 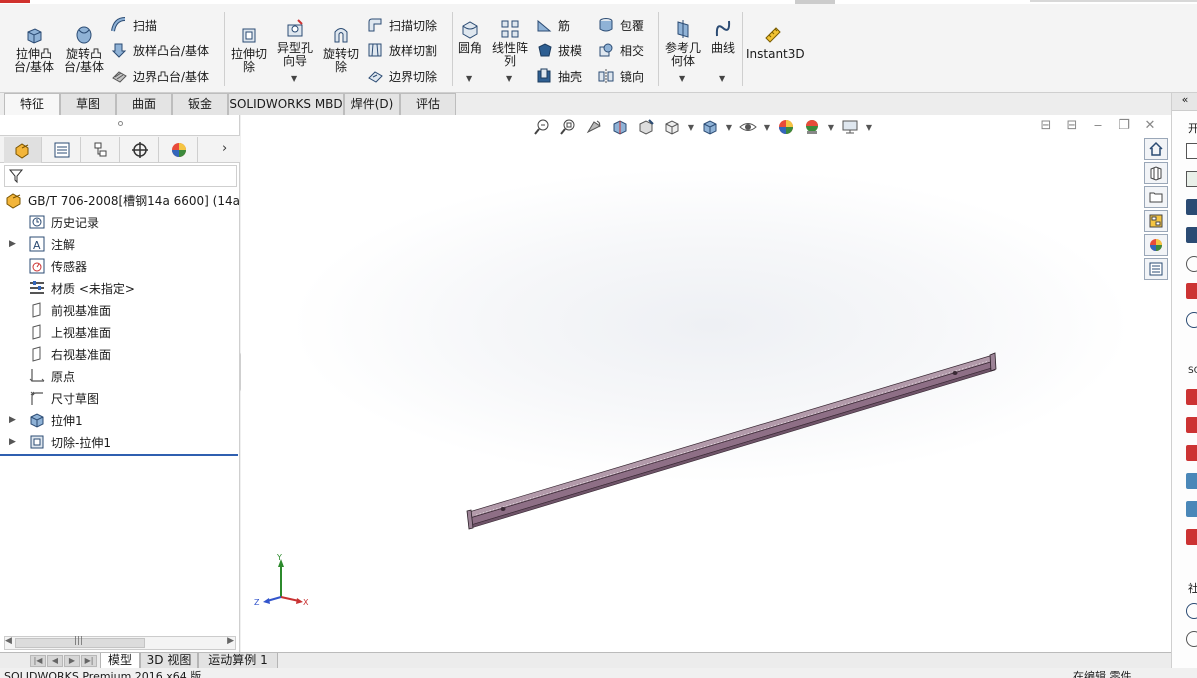 I want to click on tree-item-top-plane: 上视基准面, so click(x=120, y=332).